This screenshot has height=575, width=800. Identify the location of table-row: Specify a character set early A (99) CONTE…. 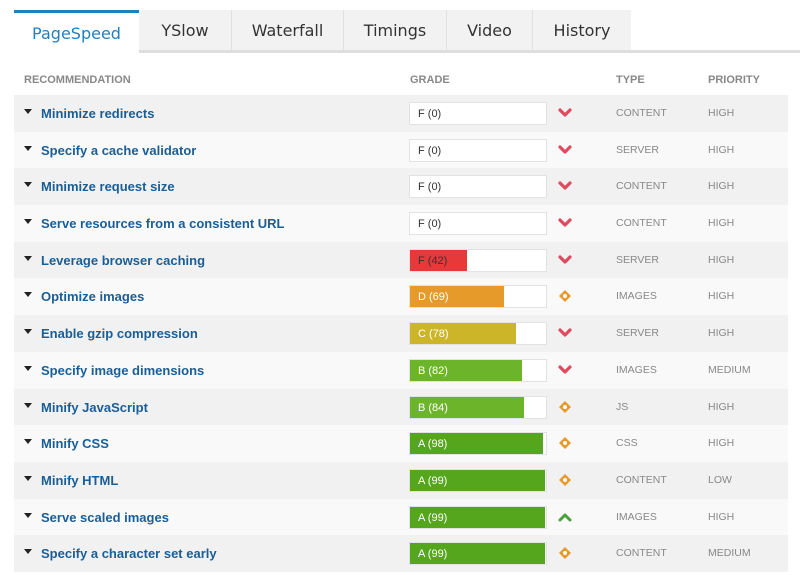
(401, 553).